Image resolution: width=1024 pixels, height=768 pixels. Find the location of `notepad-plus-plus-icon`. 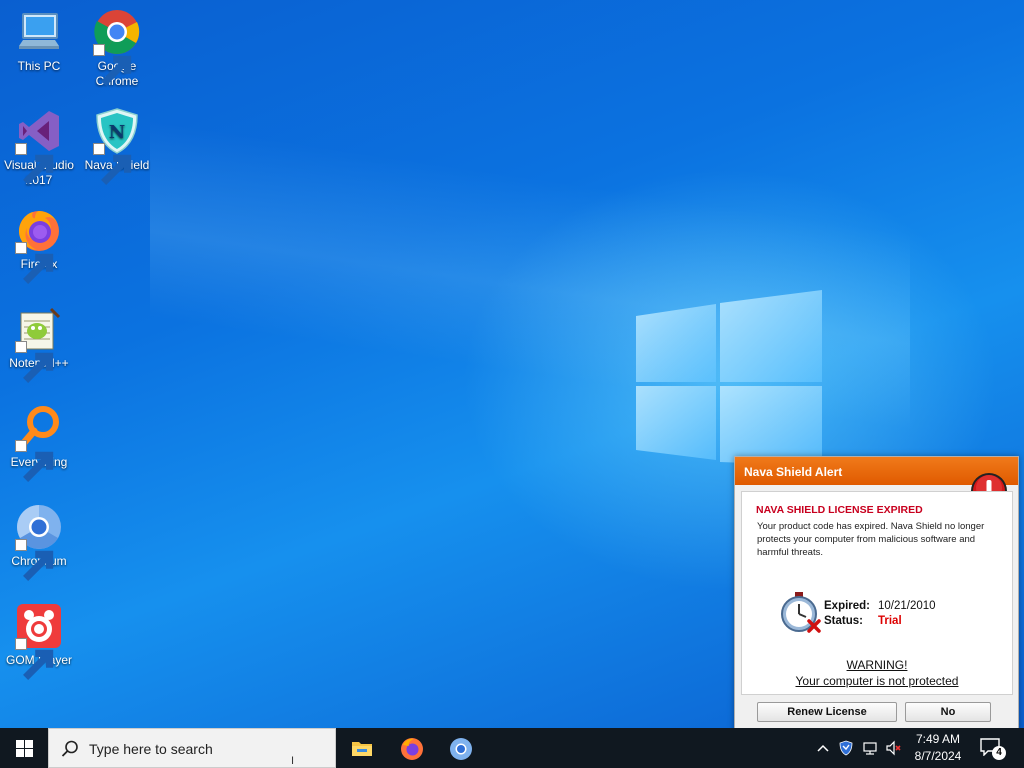

notepad-plus-plus-icon is located at coordinates (39, 344).